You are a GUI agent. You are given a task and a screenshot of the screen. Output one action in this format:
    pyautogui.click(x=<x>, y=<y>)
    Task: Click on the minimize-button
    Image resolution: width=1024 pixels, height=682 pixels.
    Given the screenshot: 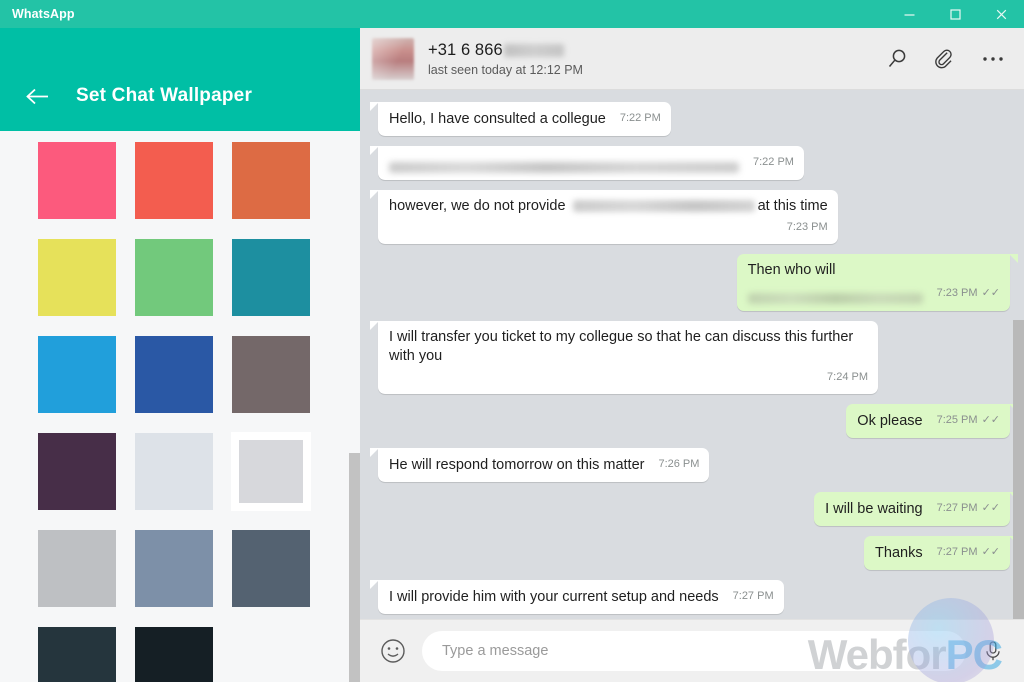 What is the action you would take?
    pyautogui.click(x=909, y=14)
    